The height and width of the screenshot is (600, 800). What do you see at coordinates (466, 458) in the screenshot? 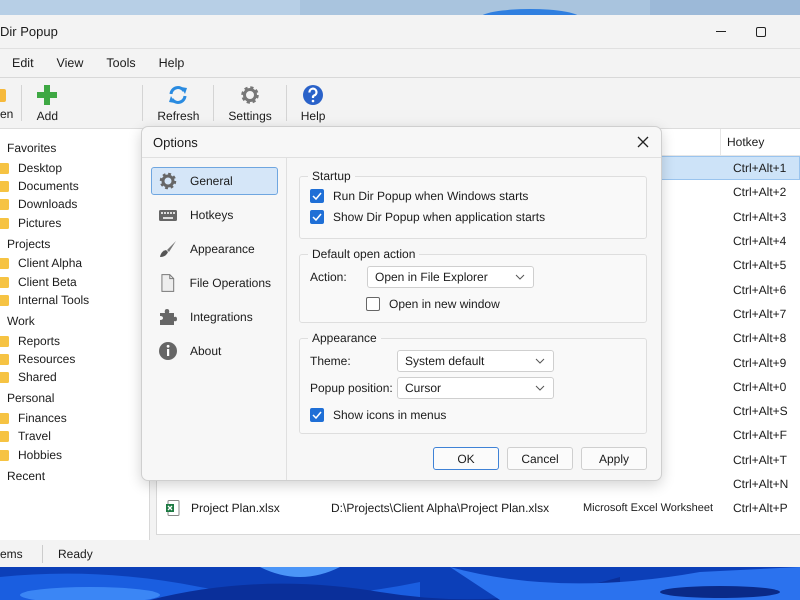
I see `dialog-button: OK` at bounding box center [466, 458].